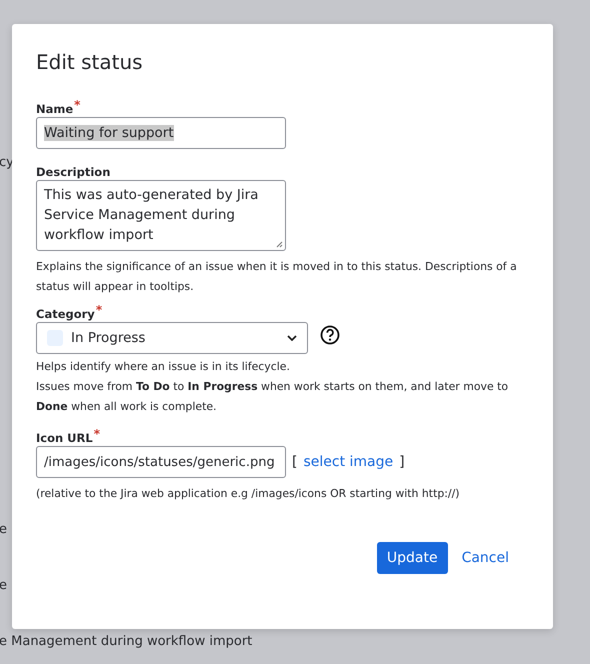 The width and height of the screenshot is (590, 664). I want to click on description-field: This was auto-generated by Jira Service Management during workflow import, so click(161, 215).